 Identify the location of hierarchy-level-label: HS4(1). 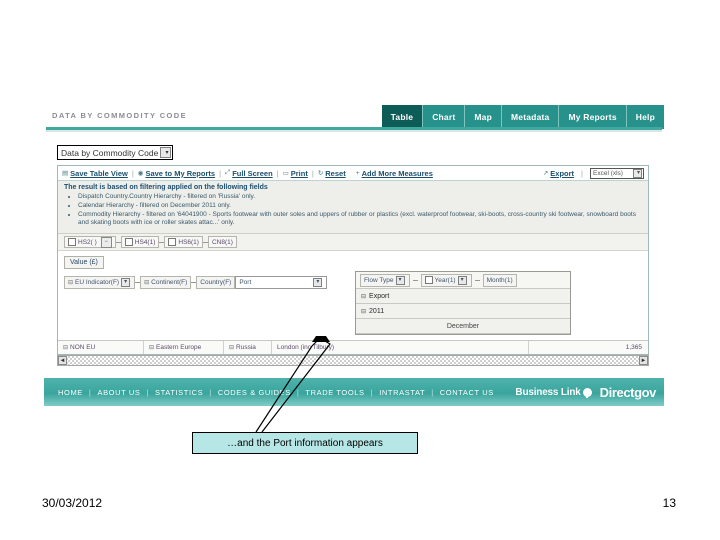
(145, 242).